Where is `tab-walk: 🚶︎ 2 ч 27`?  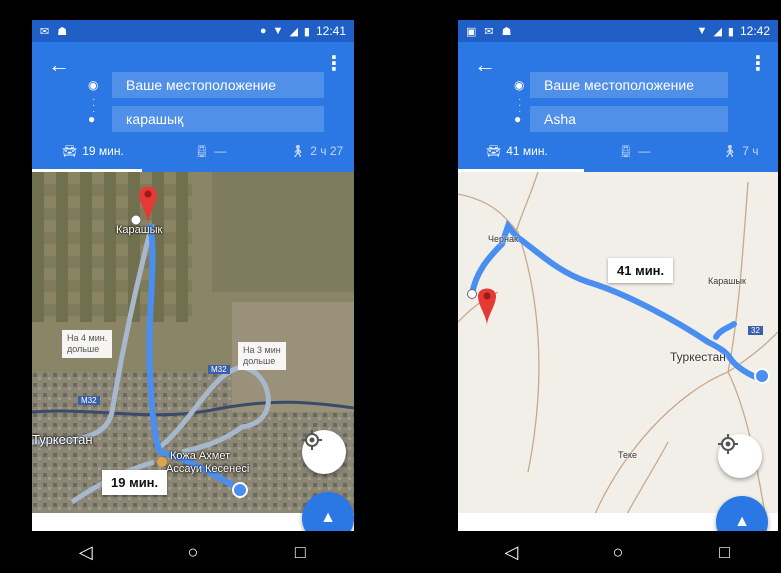
tab-walk: 🚶︎ 2 ч 27 is located at coordinates (316, 151).